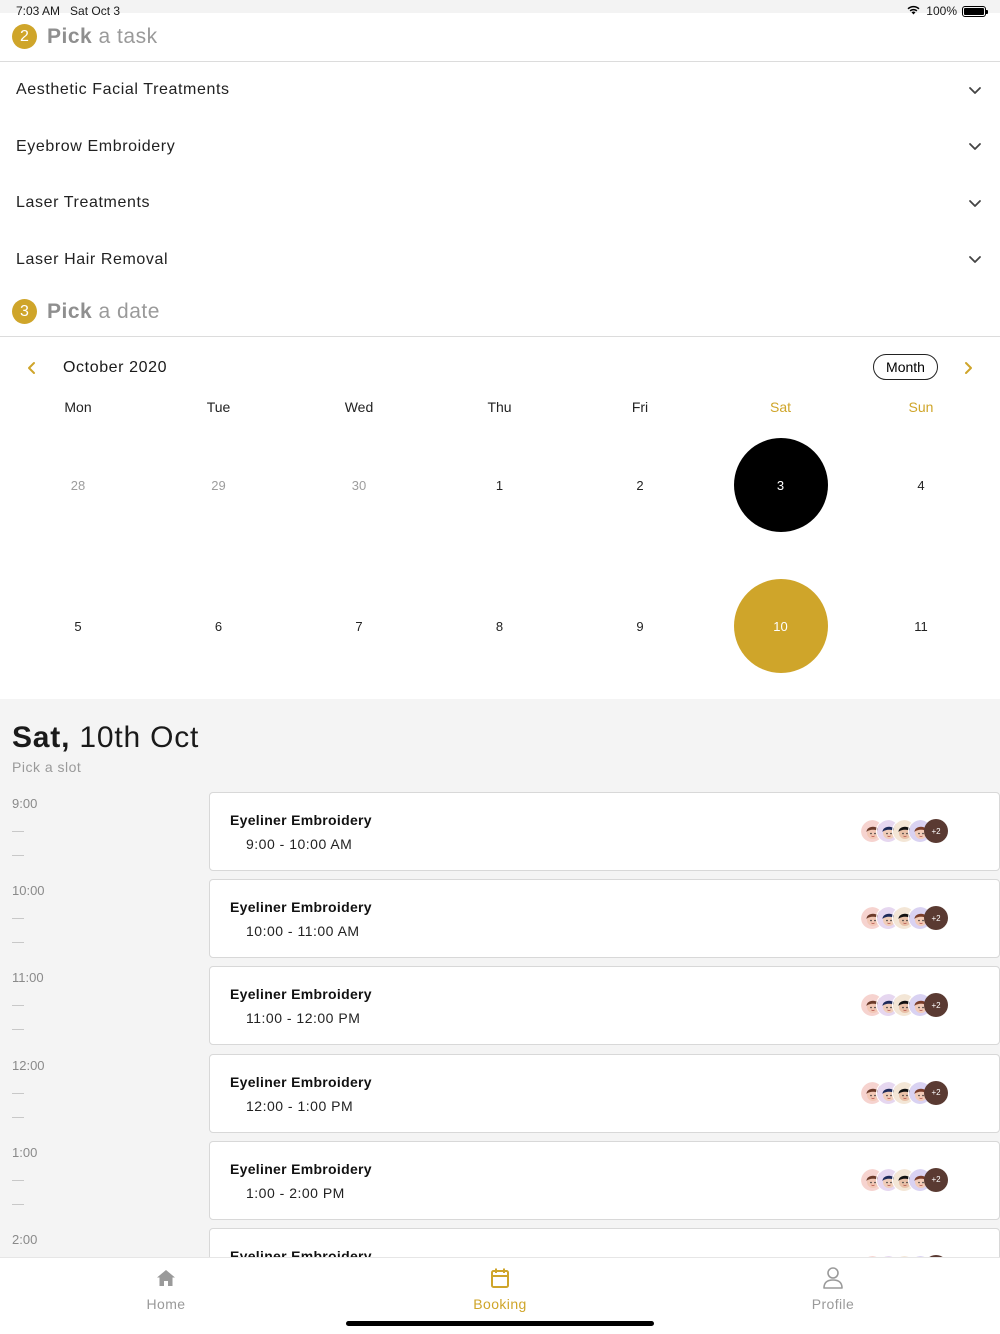 This screenshot has height=1334, width=1000. I want to click on calendar-day-number: 10, so click(780, 626).